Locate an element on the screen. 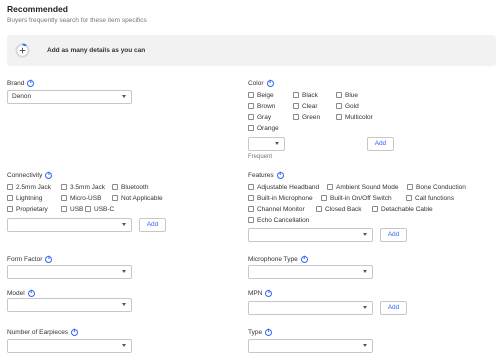 Image resolution: width=500 pixels, height=363 pixels. completion-banner: Add as many details as you can is located at coordinates (251, 50).